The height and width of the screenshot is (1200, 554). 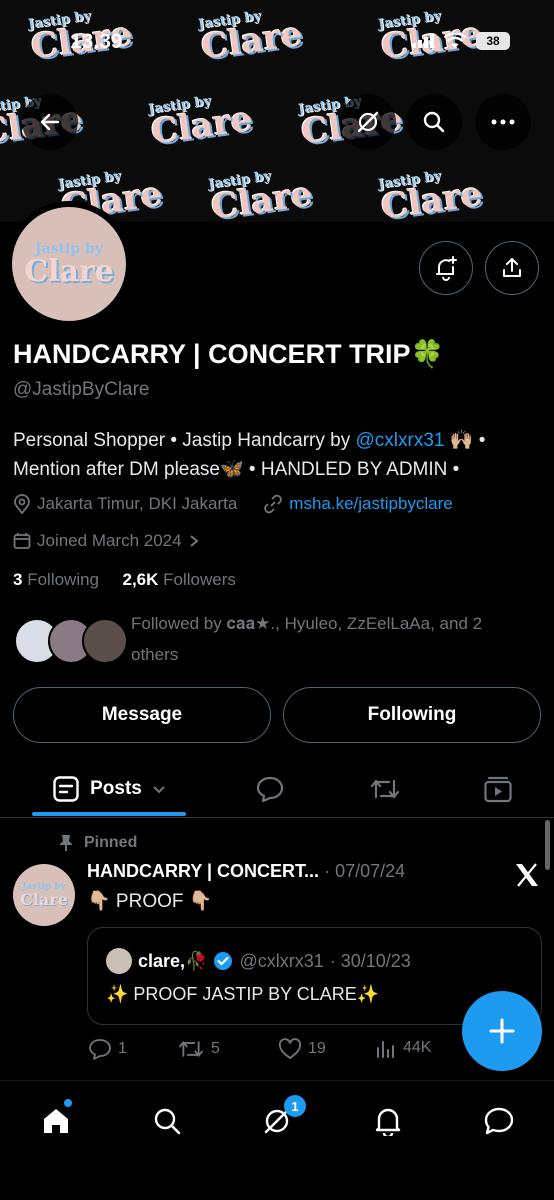 What do you see at coordinates (81, 389) in the screenshot?
I see `profile-handle: @JastipByClare` at bounding box center [81, 389].